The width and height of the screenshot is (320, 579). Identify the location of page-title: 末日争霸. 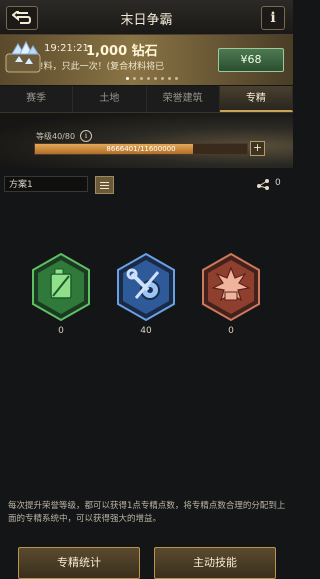
(146, 20).